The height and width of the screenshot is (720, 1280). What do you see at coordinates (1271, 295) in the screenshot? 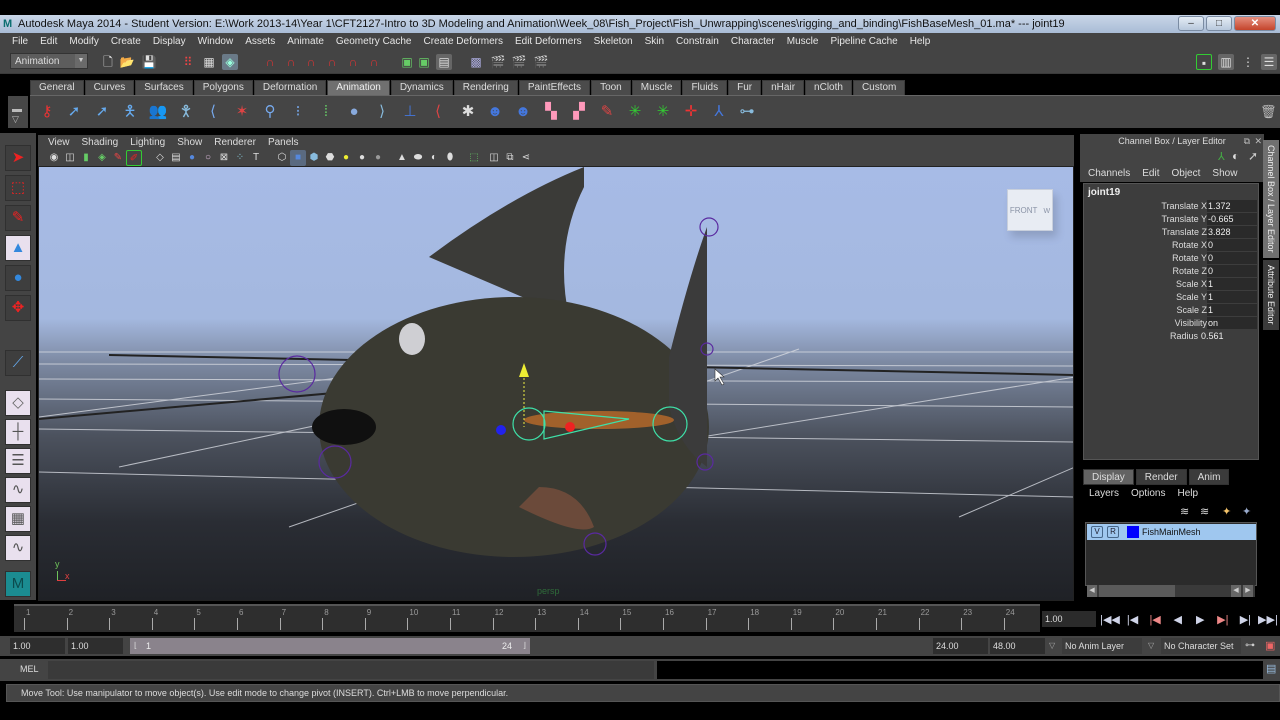
I see `tab-attribute-editor: Attribute Editor` at bounding box center [1271, 295].